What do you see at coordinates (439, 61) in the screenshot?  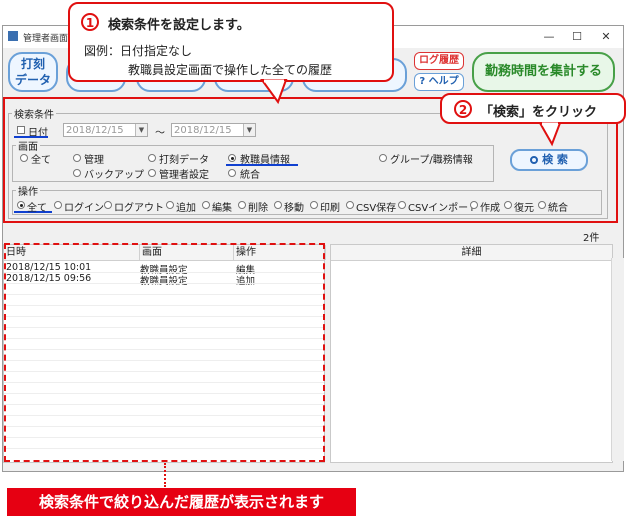 I see `log-history-button: ログ履歴` at bounding box center [439, 61].